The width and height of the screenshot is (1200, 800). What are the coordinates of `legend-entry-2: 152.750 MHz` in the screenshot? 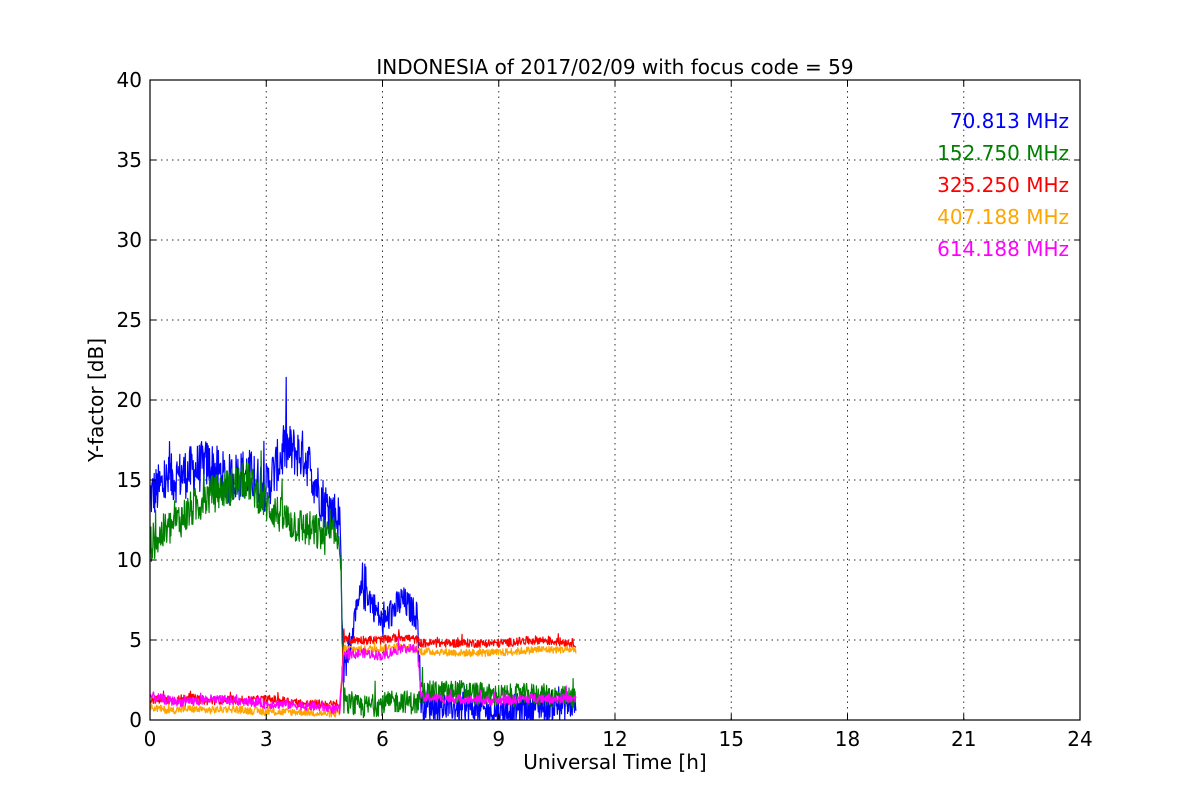 It's located at (1003, 153).